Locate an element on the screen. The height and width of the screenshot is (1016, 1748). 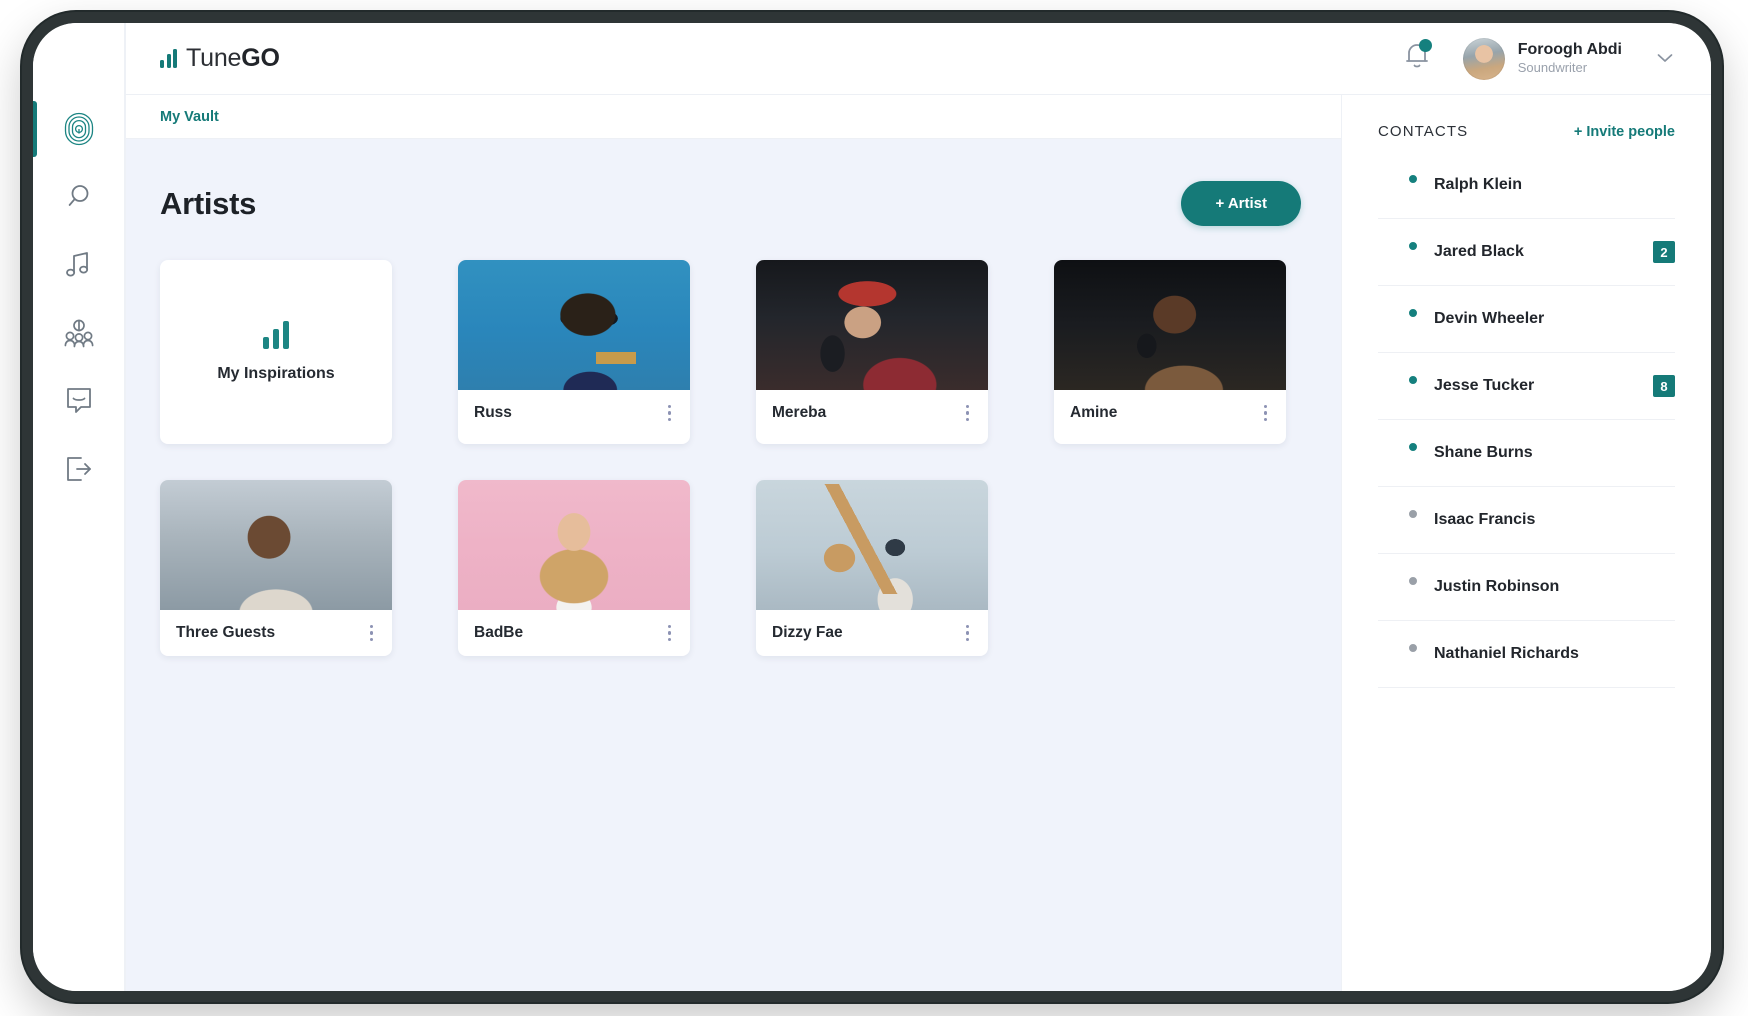
page-header: Artists + Artist is located at coordinates (733, 203).